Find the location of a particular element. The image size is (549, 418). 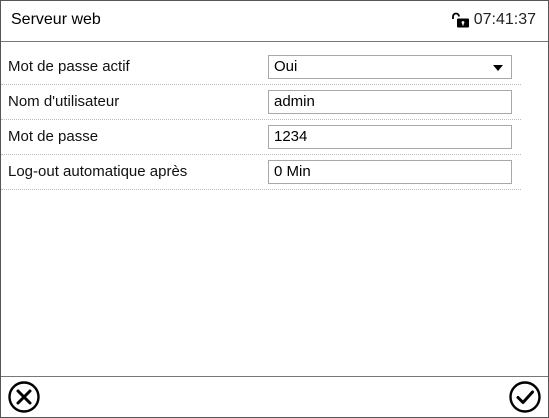

setting-row-password-active: Mot de passe actif Oui is located at coordinates (261, 67).